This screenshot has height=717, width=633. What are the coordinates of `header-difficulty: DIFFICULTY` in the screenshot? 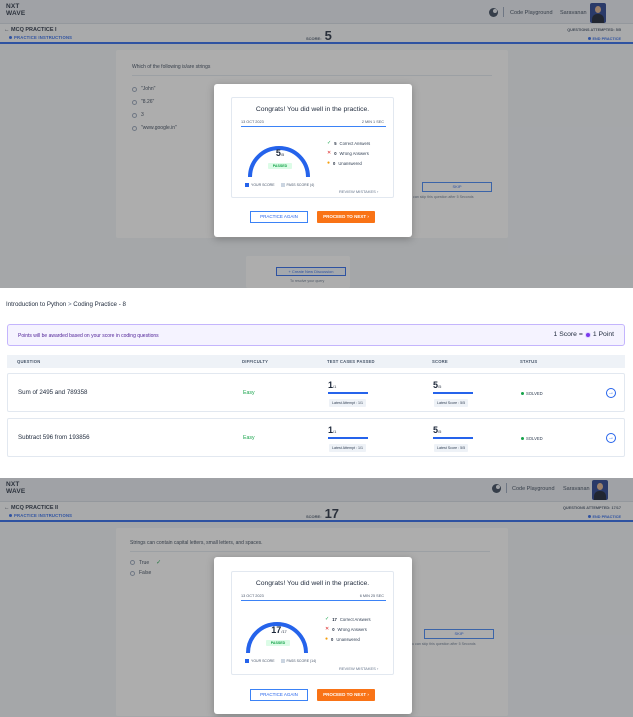 It's located at (255, 361).